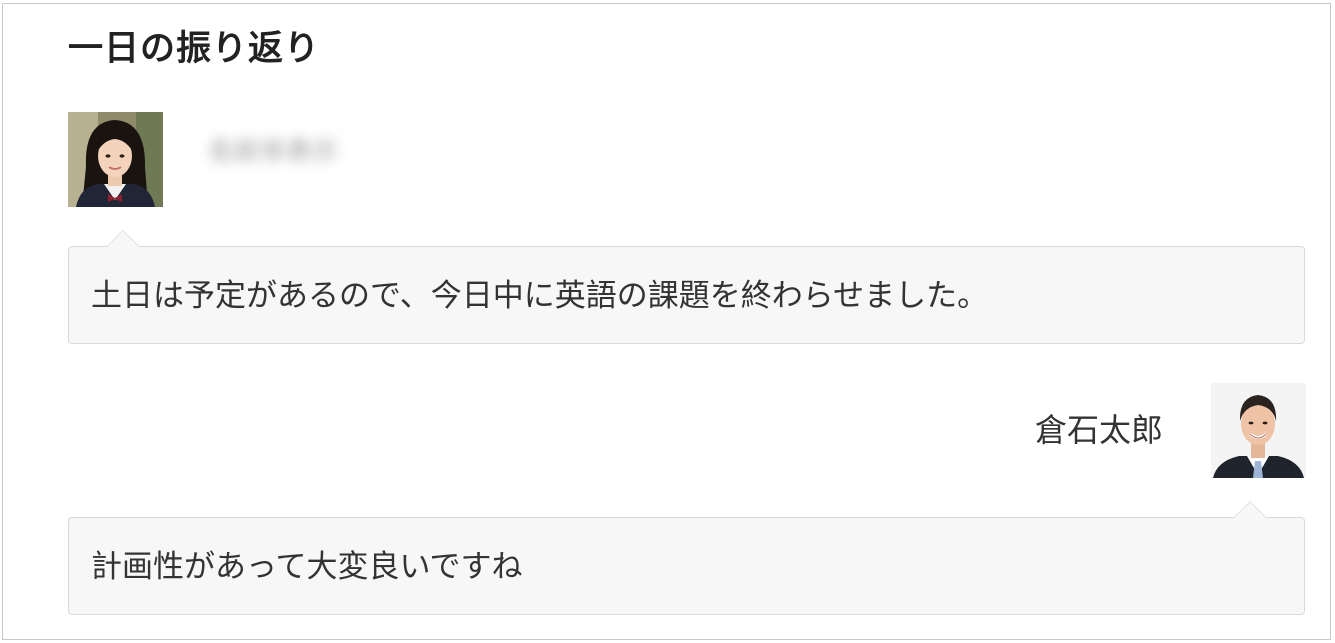  What do you see at coordinates (307, 567) in the screenshot?
I see `teacher-message-text: 計画性があって大変良いですね` at bounding box center [307, 567].